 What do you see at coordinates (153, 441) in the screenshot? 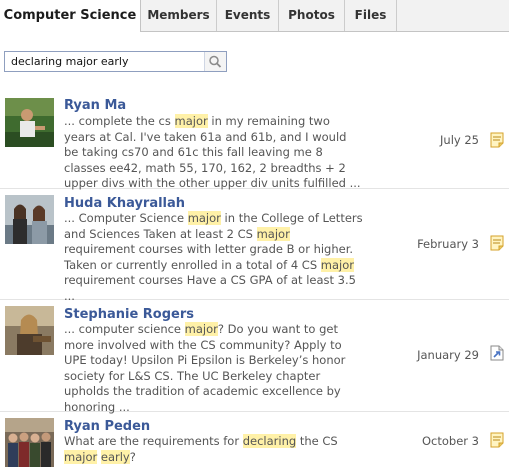
I see `snippet-text: What are the requirements for` at bounding box center [153, 441].